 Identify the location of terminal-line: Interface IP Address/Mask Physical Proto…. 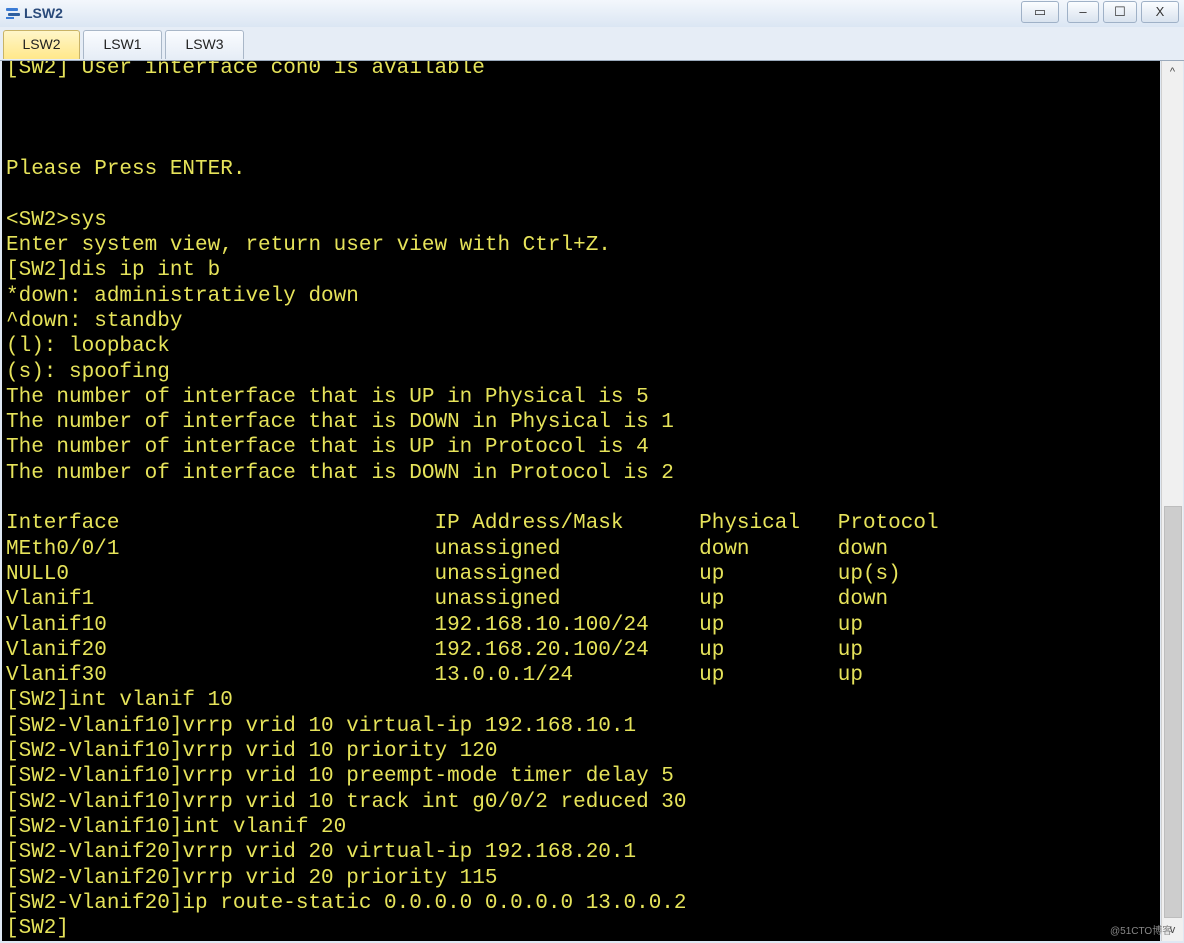
(472, 524).